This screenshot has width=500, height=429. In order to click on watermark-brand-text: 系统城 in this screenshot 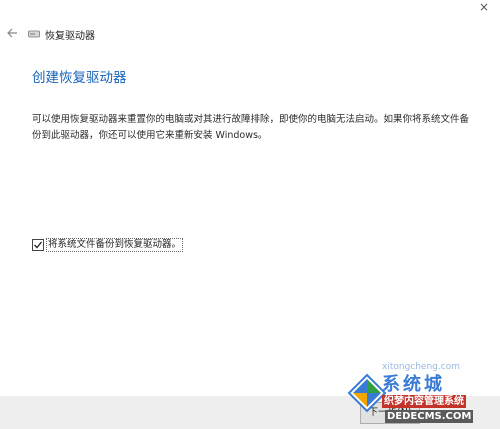, I will do `click(413, 384)`.